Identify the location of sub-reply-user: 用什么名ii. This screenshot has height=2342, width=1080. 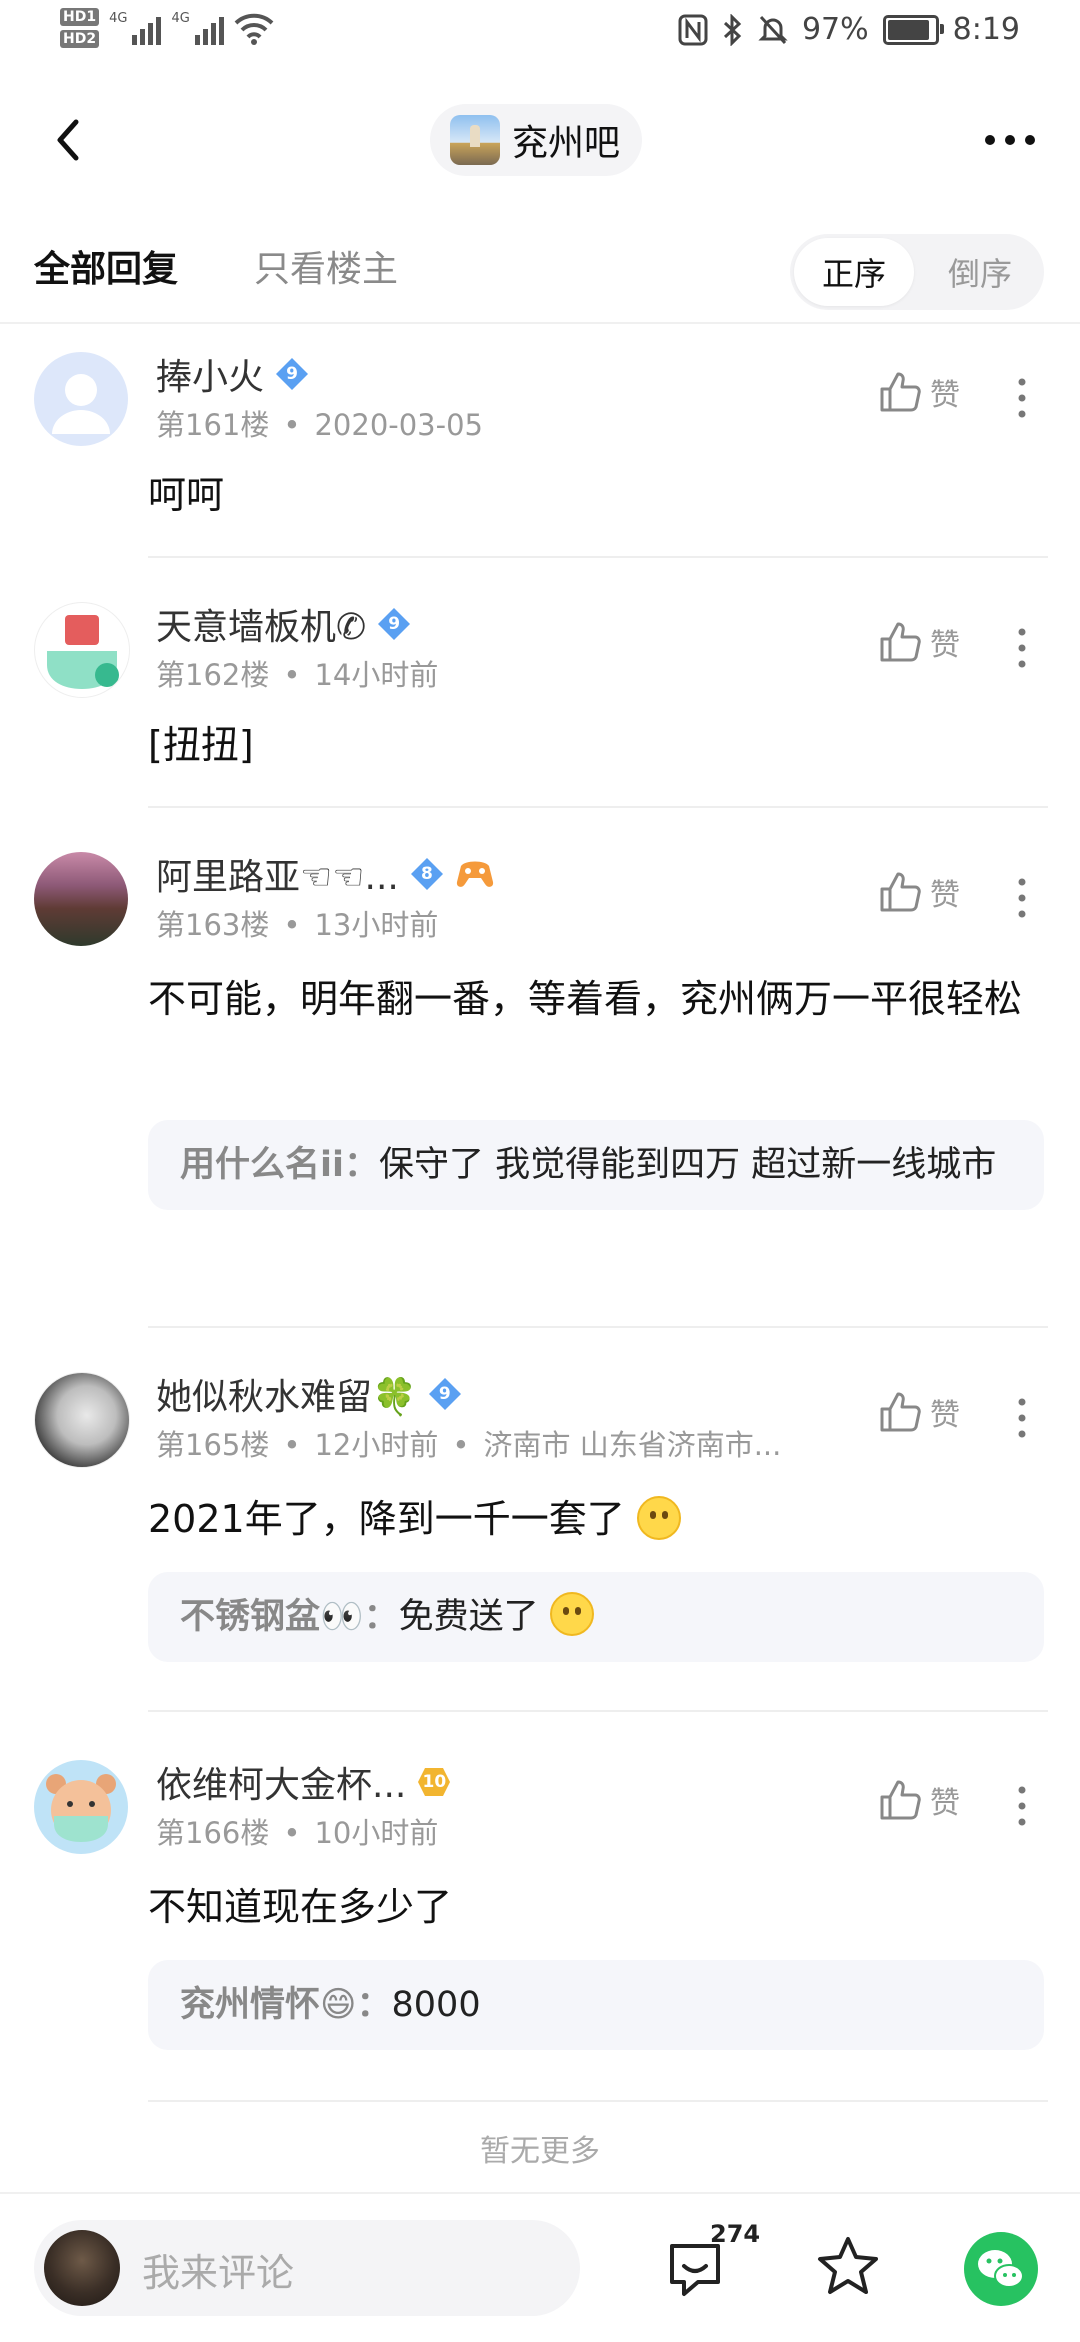
(262, 1165).